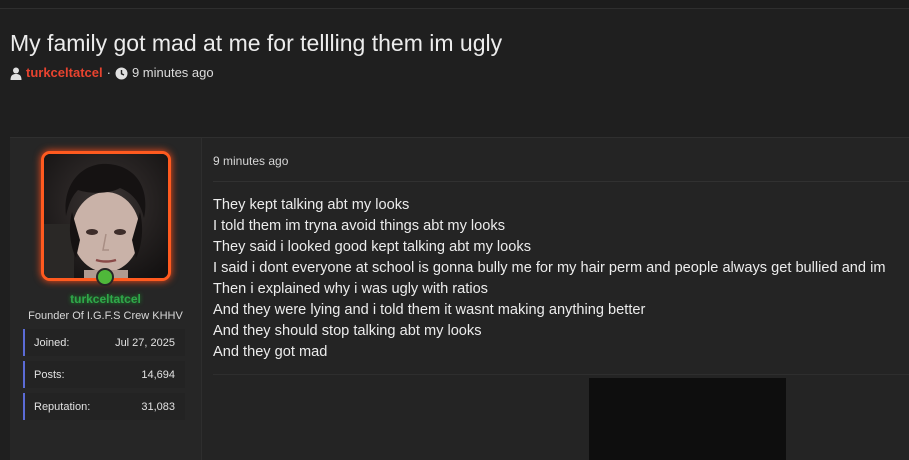 The width and height of the screenshot is (909, 460). What do you see at coordinates (158, 406) in the screenshot?
I see `stat-value: 31,083` at bounding box center [158, 406].